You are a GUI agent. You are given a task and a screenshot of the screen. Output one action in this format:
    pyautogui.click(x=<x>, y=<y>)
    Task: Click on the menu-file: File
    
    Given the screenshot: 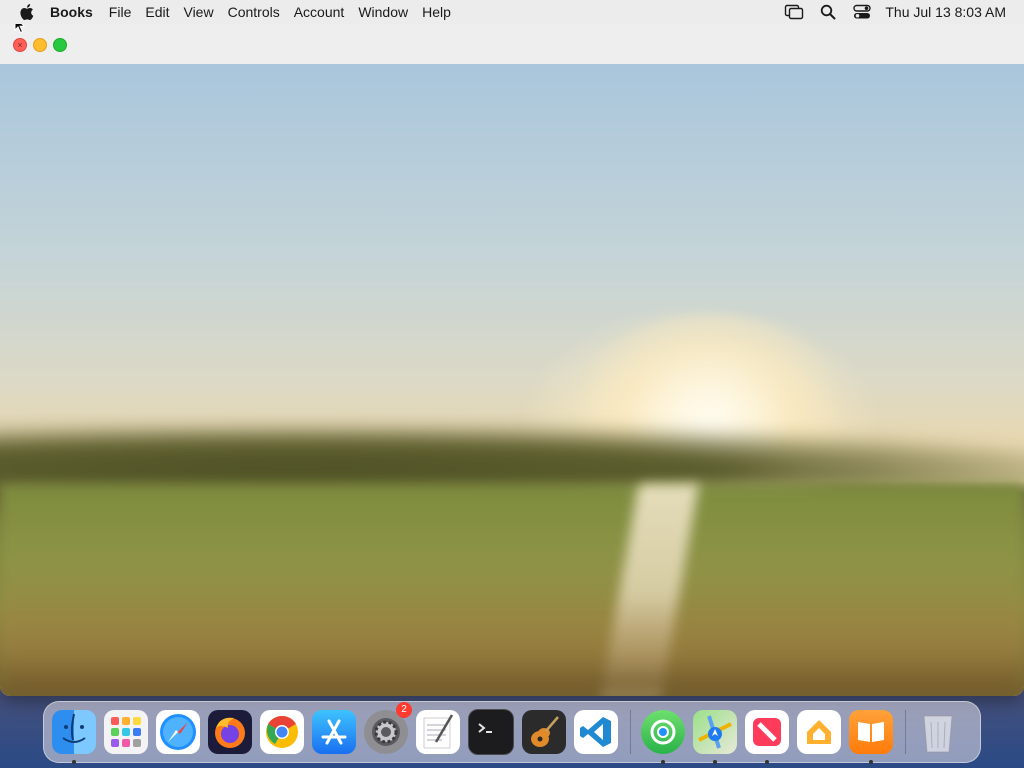 What is the action you would take?
    pyautogui.click(x=127, y=12)
    